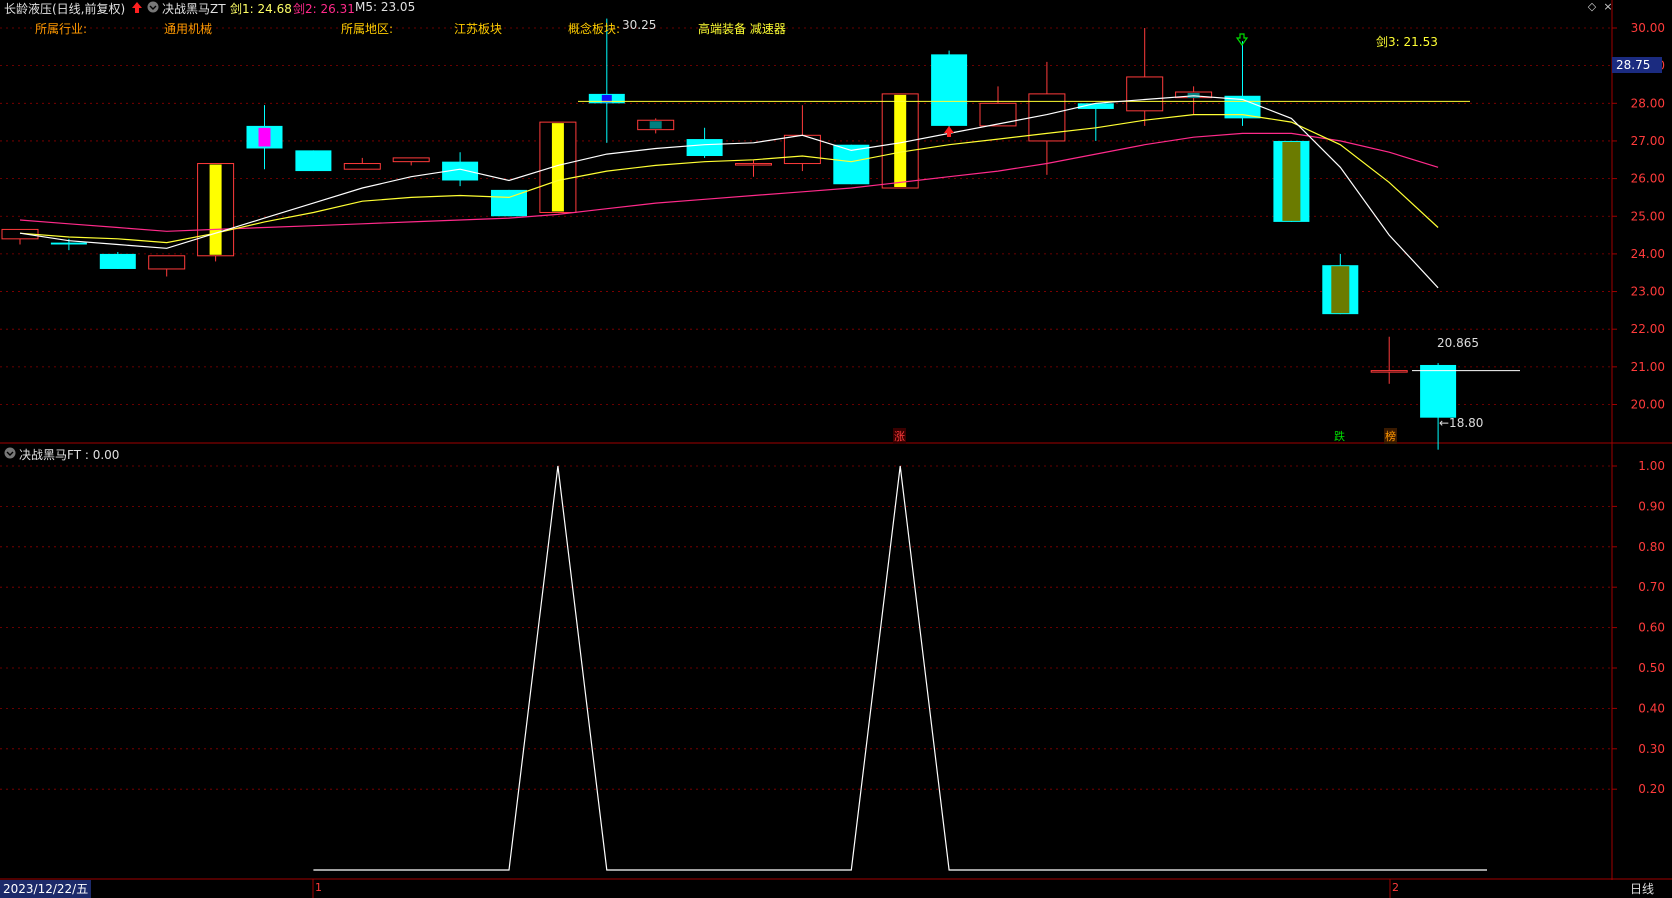  Describe the element at coordinates (949, 131) in the screenshot. I see `up-arrow-marker-icon` at that location.